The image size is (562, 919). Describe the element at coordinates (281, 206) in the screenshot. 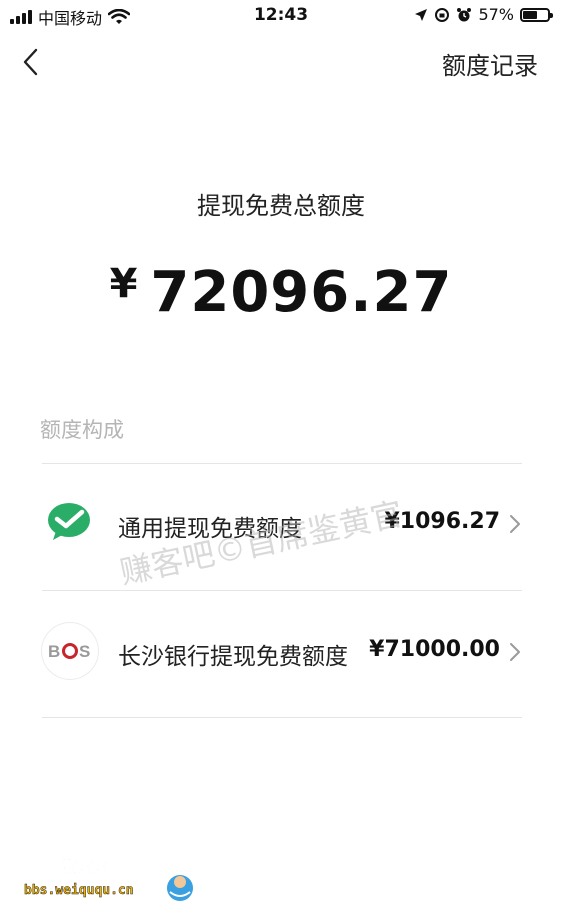

I see `total-quota-title: 提现免费总额度` at that location.